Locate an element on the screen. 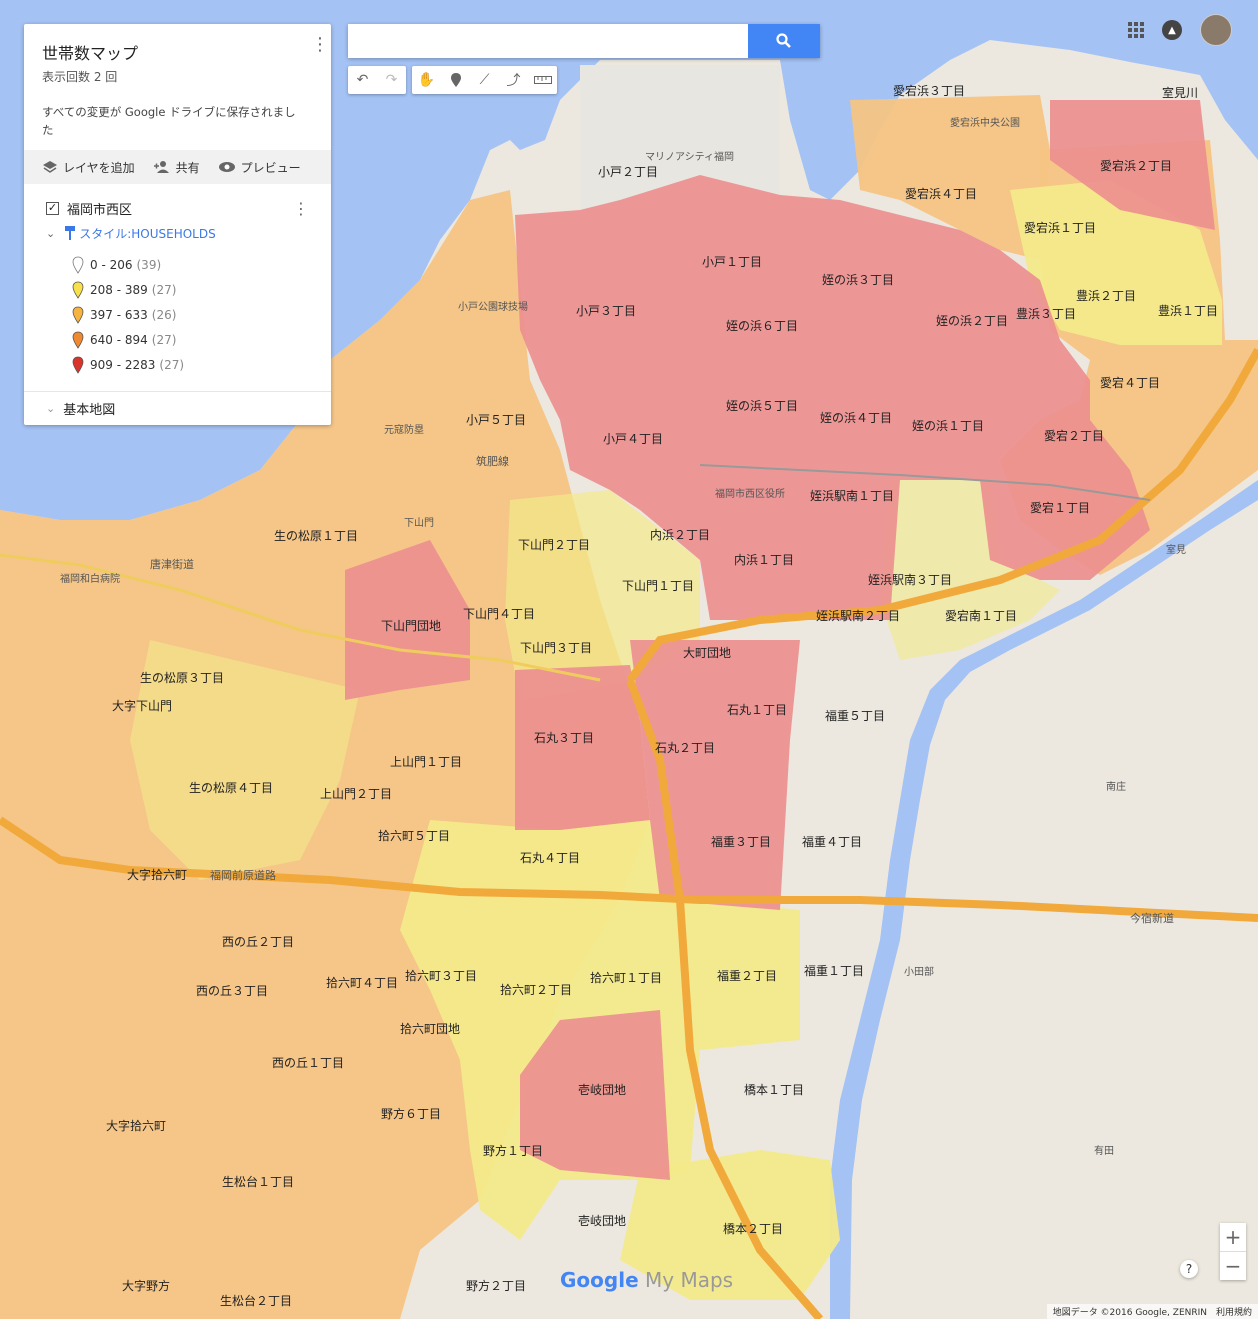 This screenshot has width=1258, height=1319. add-layer-button: レイヤを追加 is located at coordinates (88, 167).